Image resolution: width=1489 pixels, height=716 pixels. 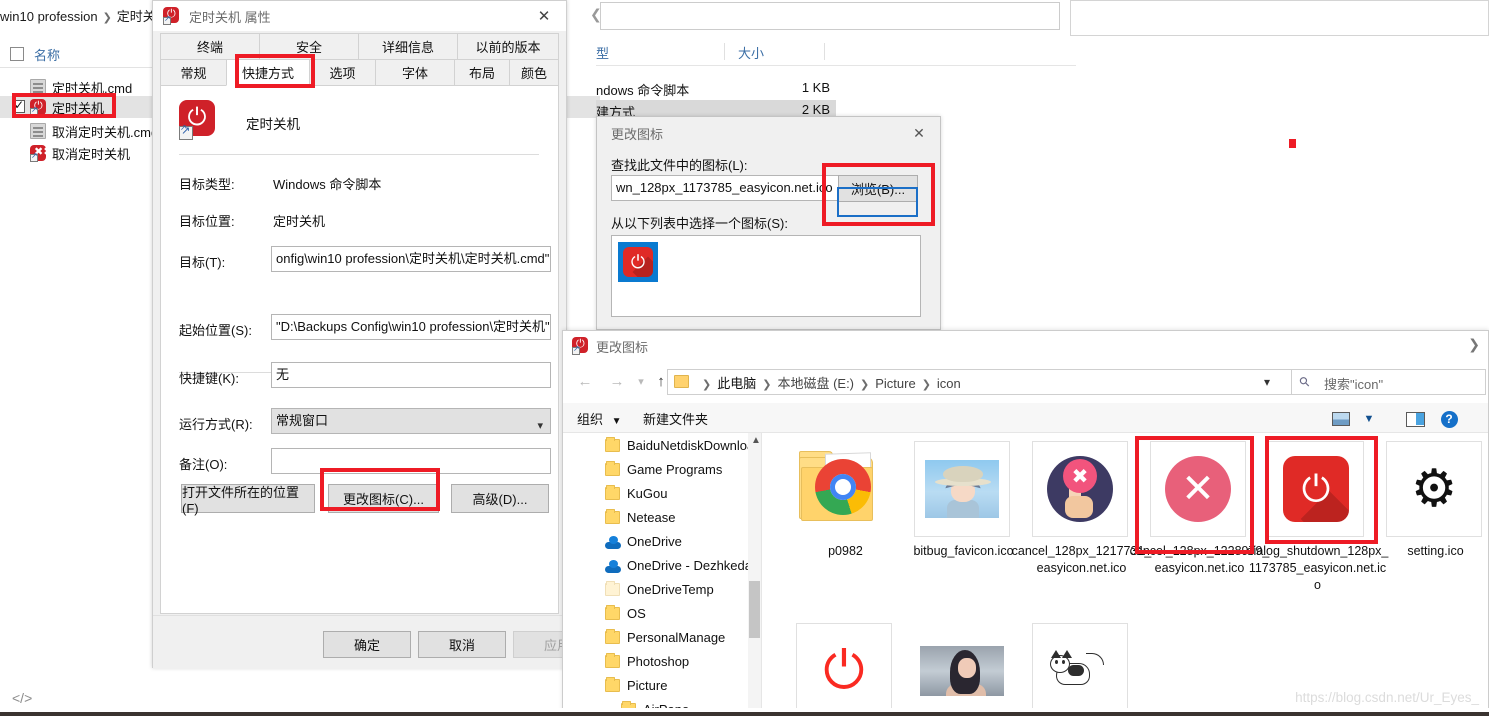 I want to click on tree-item: OS, so click(x=658, y=615).